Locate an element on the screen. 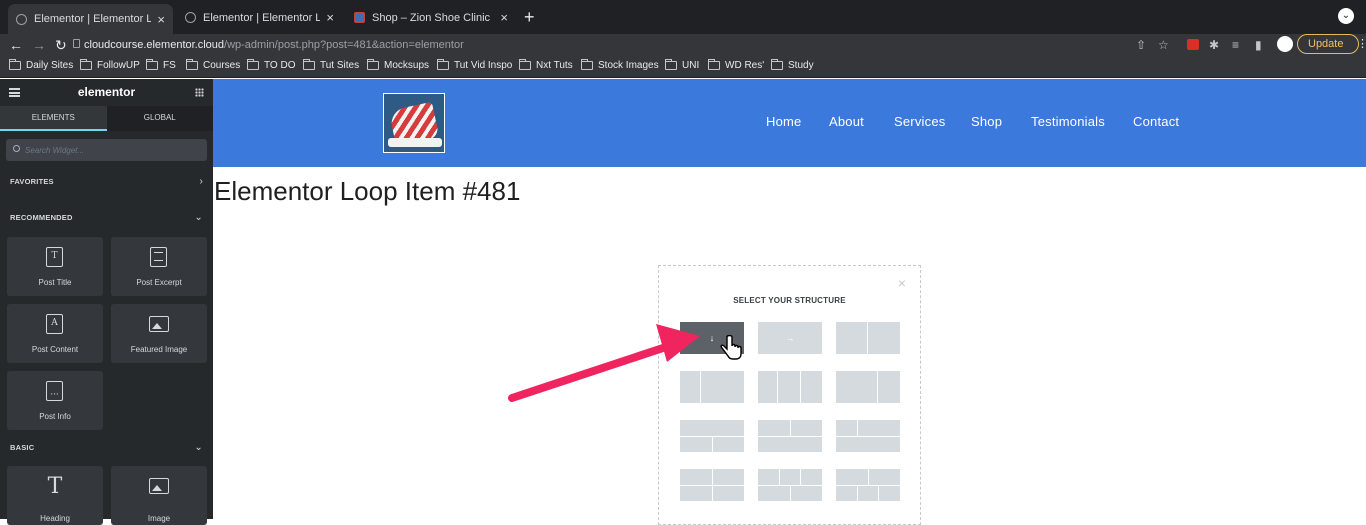  bookmark-folder: Tut Sites is located at coordinates (331, 65).